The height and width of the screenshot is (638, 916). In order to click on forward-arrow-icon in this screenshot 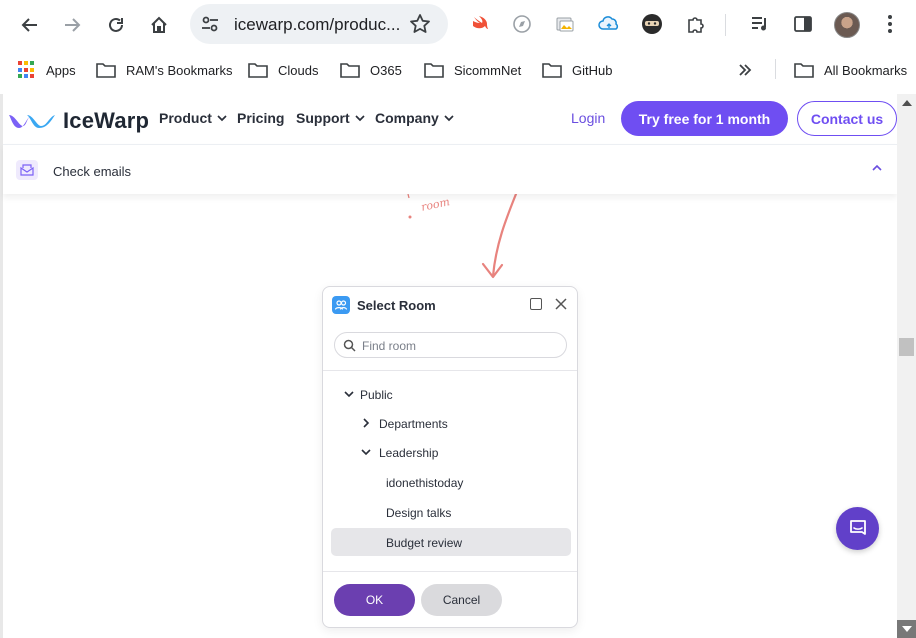, I will do `click(72, 25)`.